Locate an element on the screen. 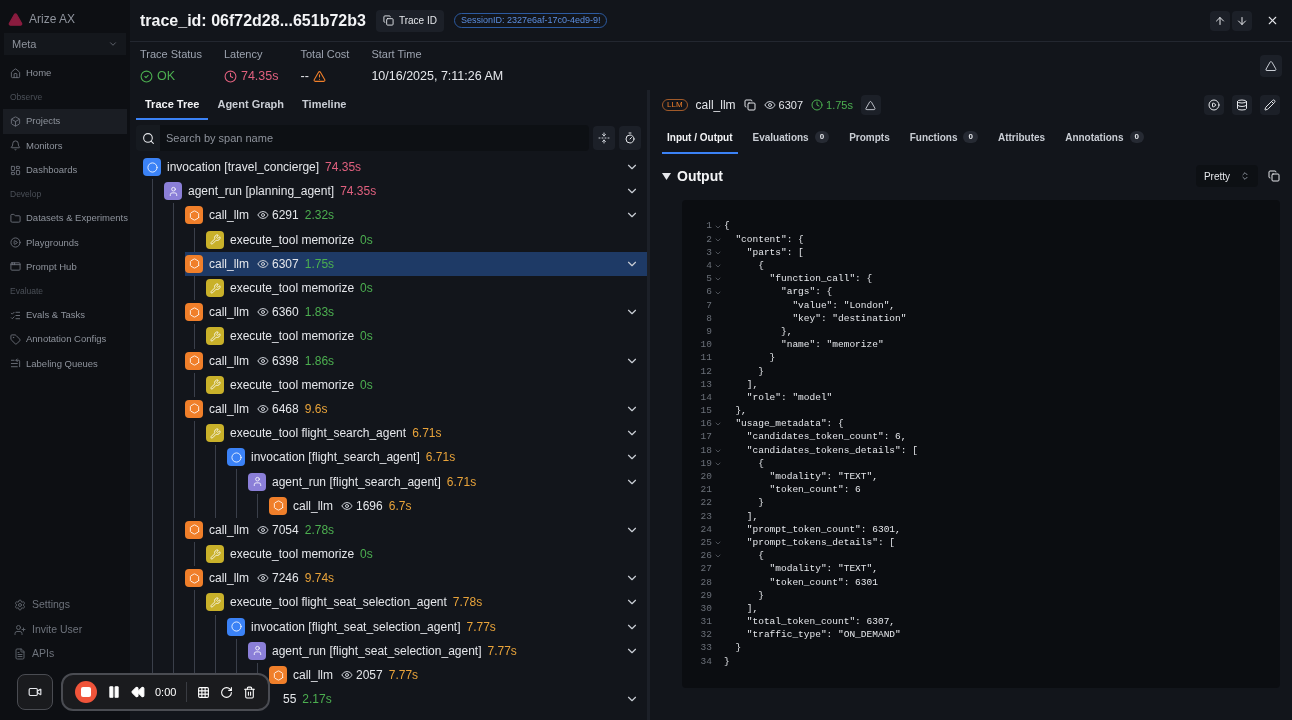  sidebar-item: Invite User is located at coordinates (65, 629).